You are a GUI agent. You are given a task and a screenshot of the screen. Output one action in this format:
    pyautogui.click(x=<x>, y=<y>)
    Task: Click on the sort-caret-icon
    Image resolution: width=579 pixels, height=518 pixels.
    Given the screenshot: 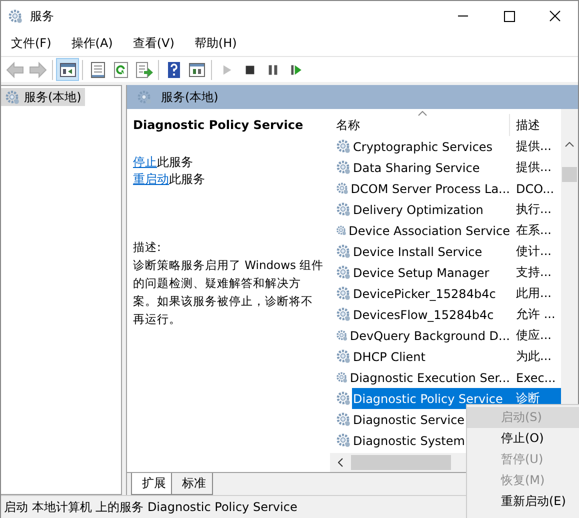 What is the action you would take?
    pyautogui.click(x=422, y=113)
    